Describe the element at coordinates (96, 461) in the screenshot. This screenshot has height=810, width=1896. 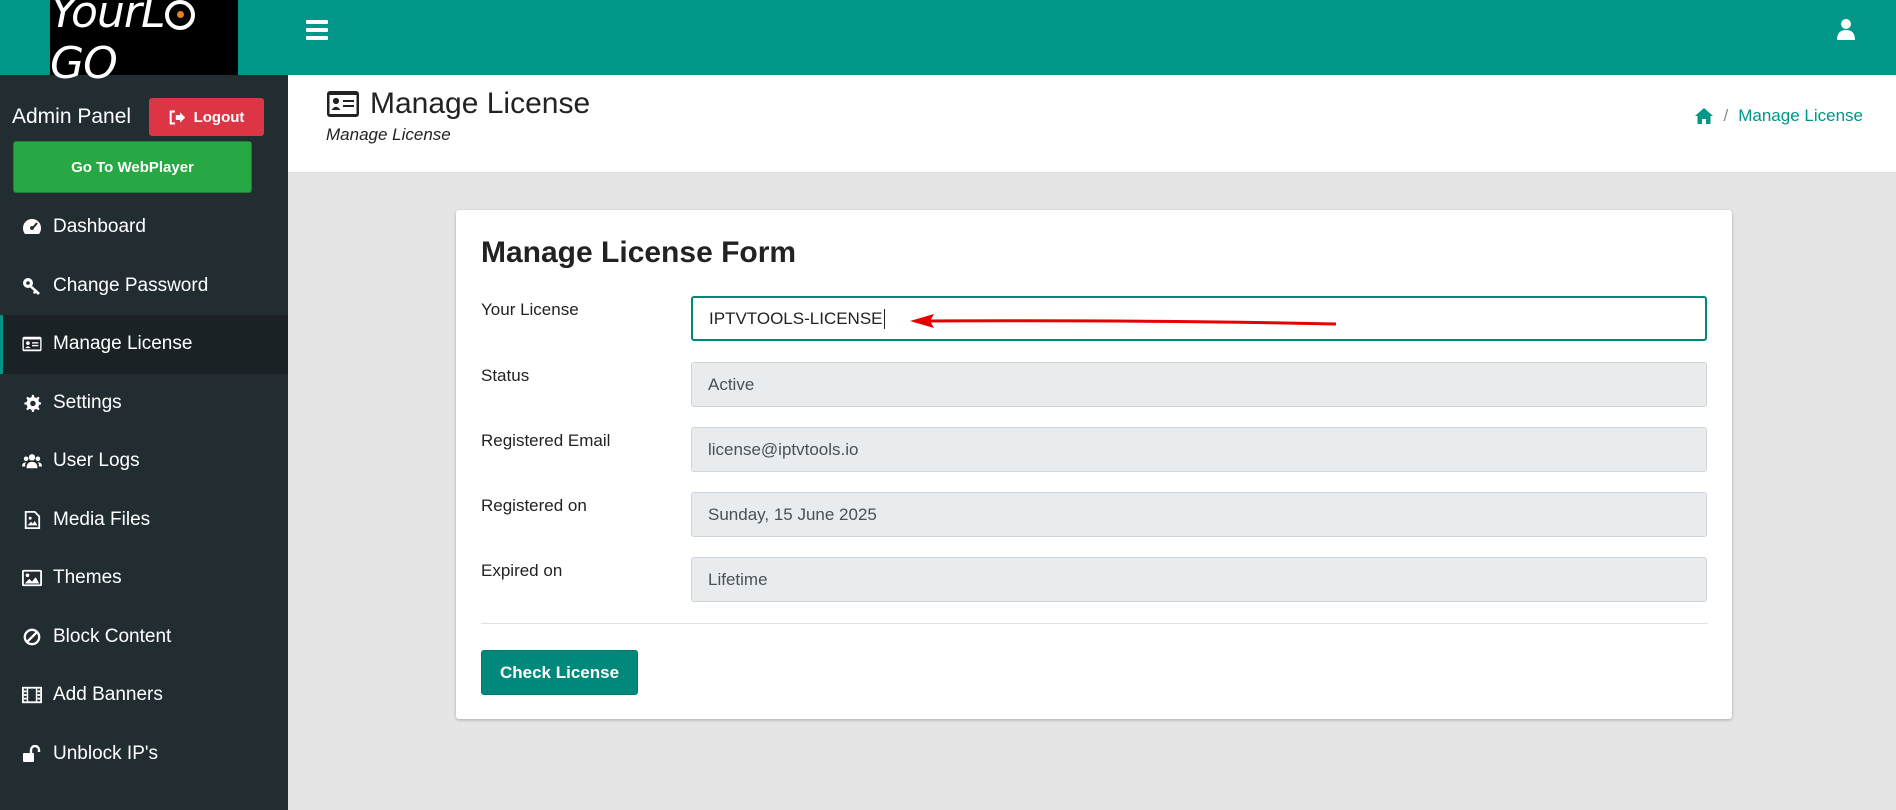
I see `sidebar-item-label: User Logs` at that location.